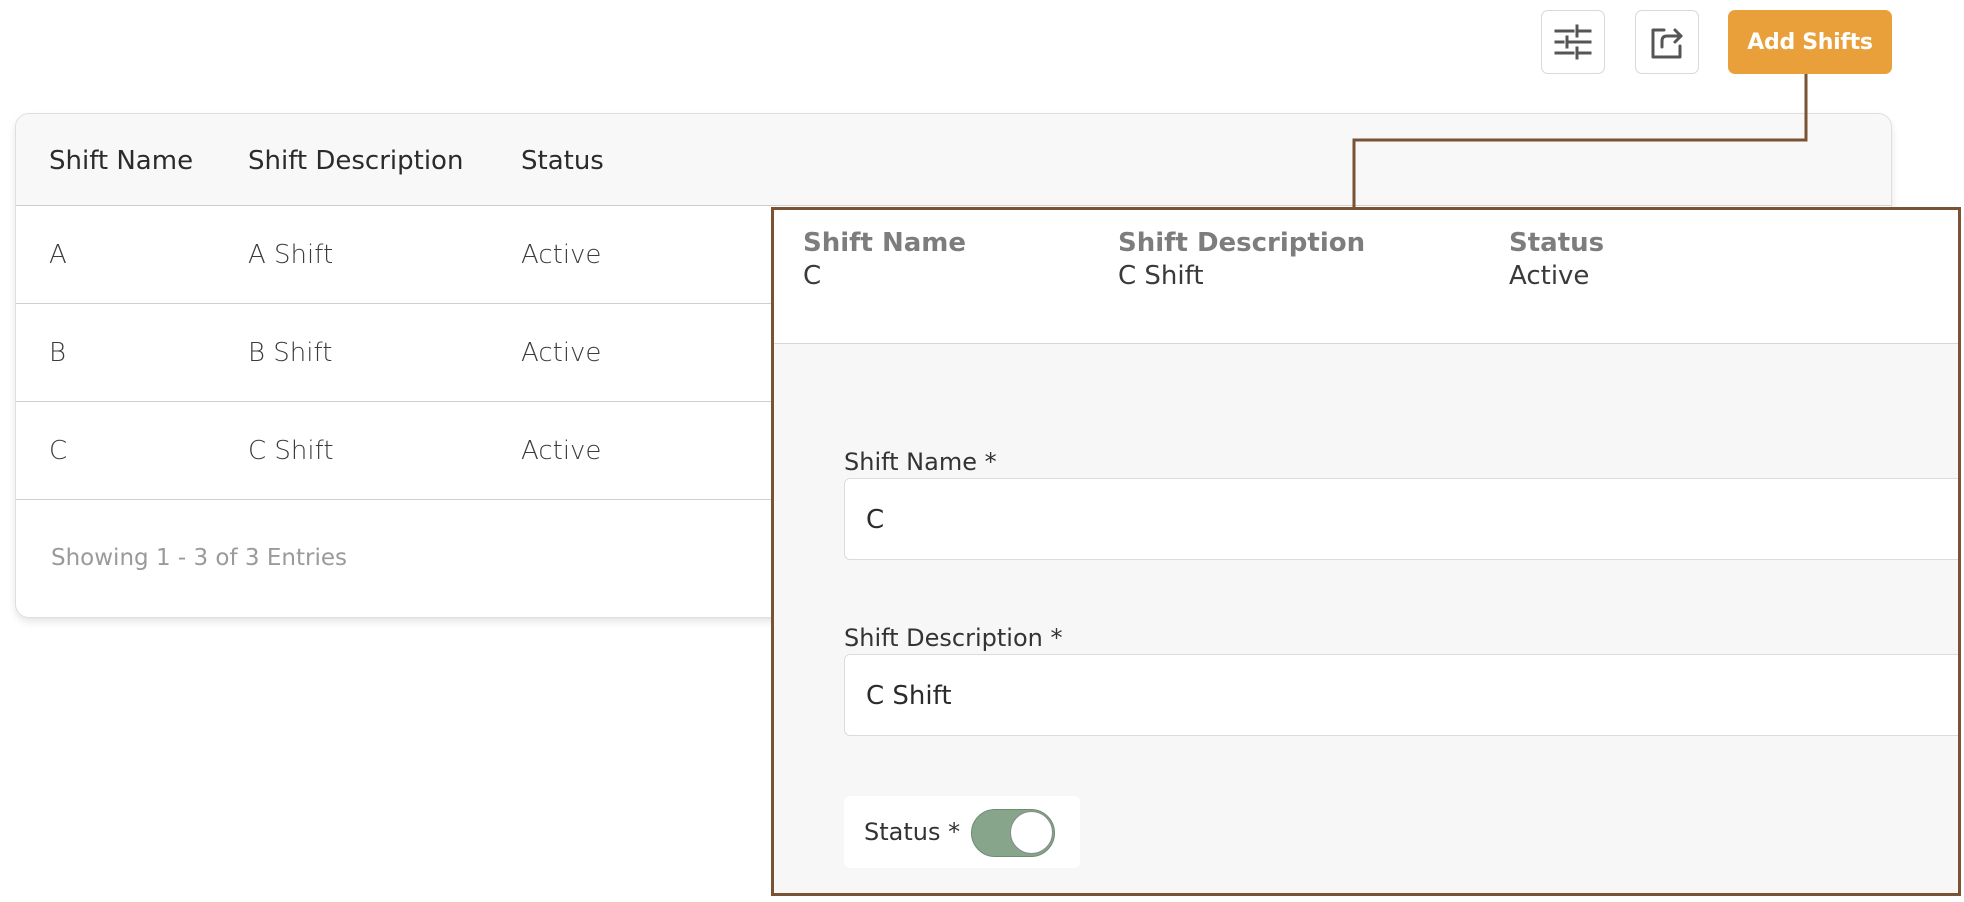 The width and height of the screenshot is (1964, 902). Describe the element at coordinates (1401, 695) in the screenshot. I see `shift-description-input: C Shift` at that location.